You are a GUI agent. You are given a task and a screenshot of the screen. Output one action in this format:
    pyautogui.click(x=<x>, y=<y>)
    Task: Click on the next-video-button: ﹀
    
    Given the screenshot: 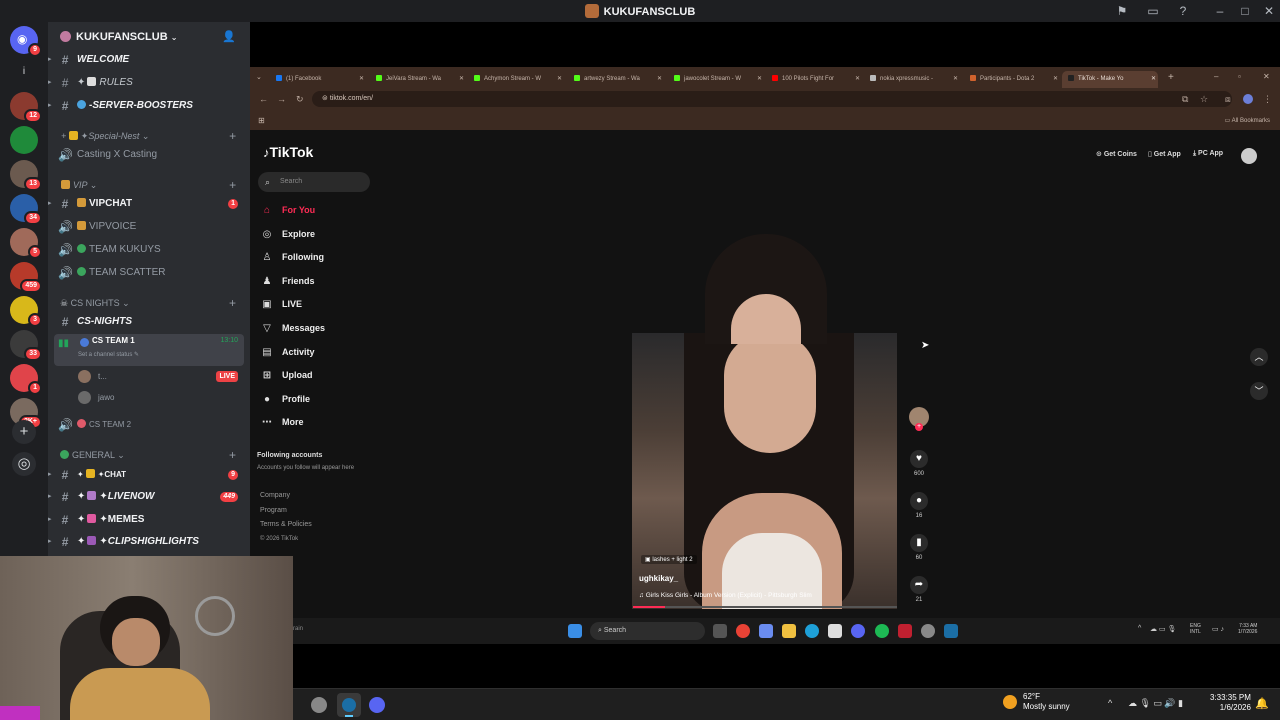 What is the action you would take?
    pyautogui.click(x=1259, y=391)
    